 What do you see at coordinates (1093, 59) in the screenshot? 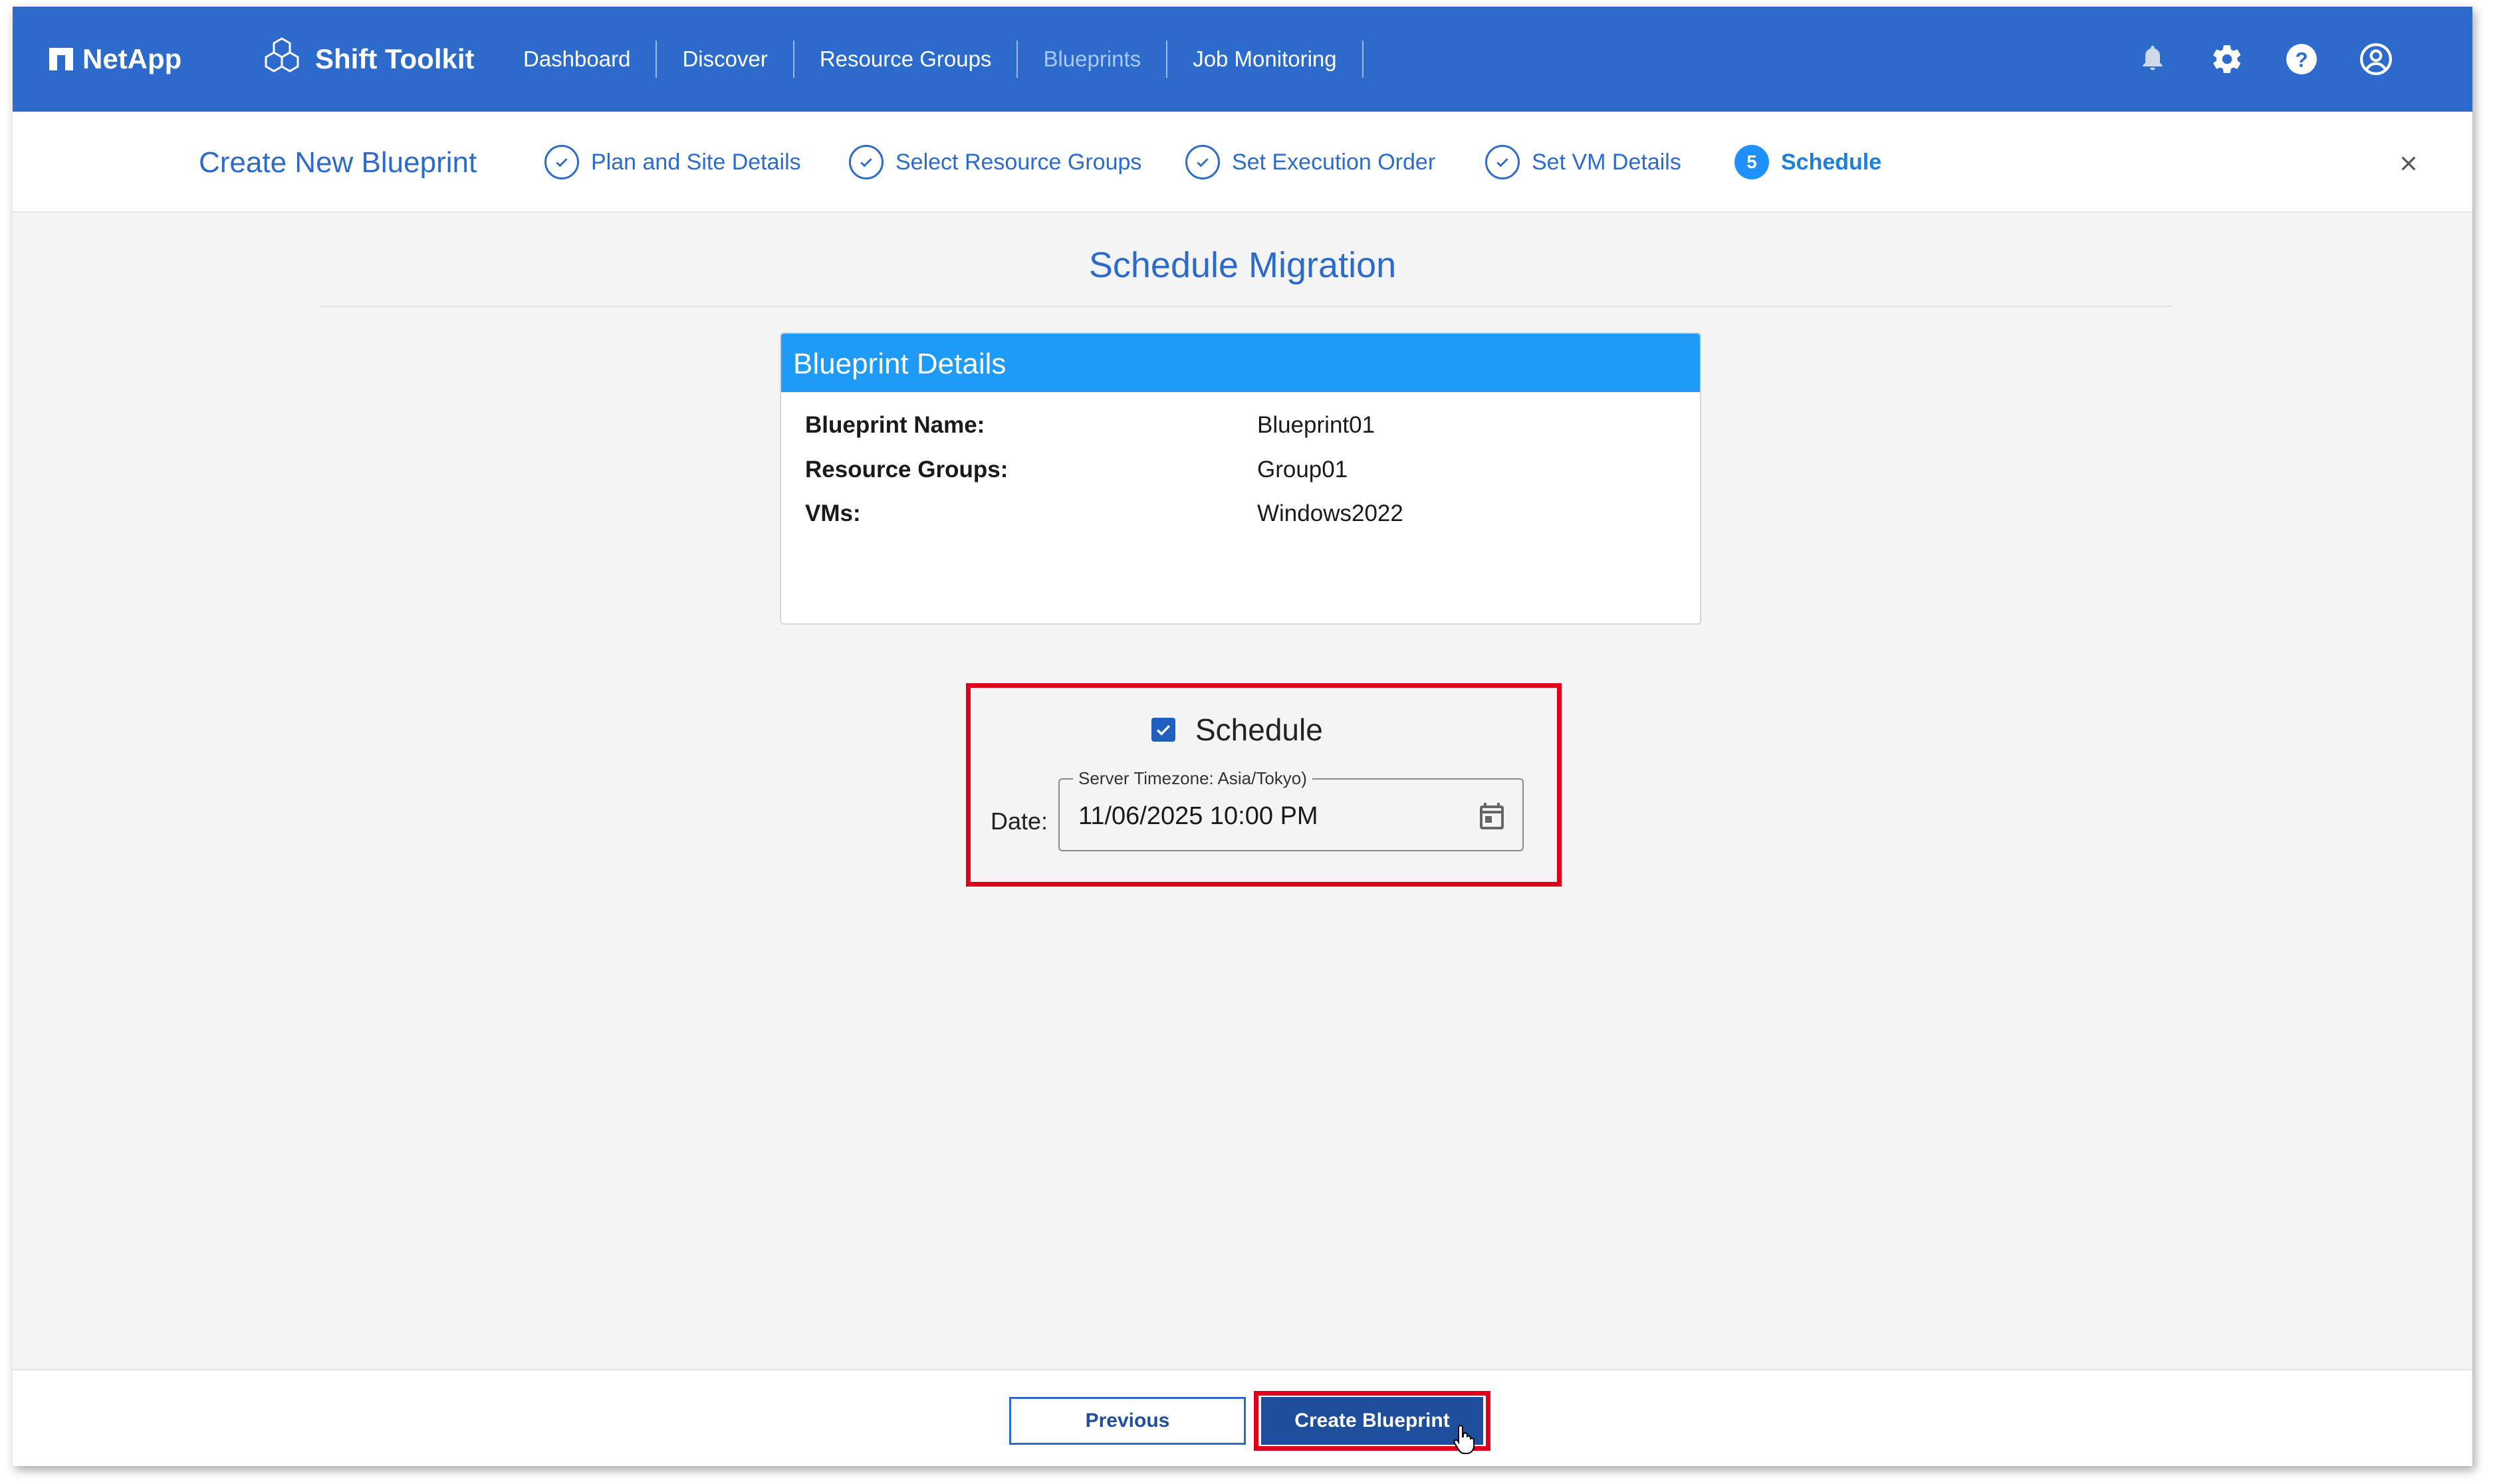
I see `nav-blueprints: Blueprints` at bounding box center [1093, 59].